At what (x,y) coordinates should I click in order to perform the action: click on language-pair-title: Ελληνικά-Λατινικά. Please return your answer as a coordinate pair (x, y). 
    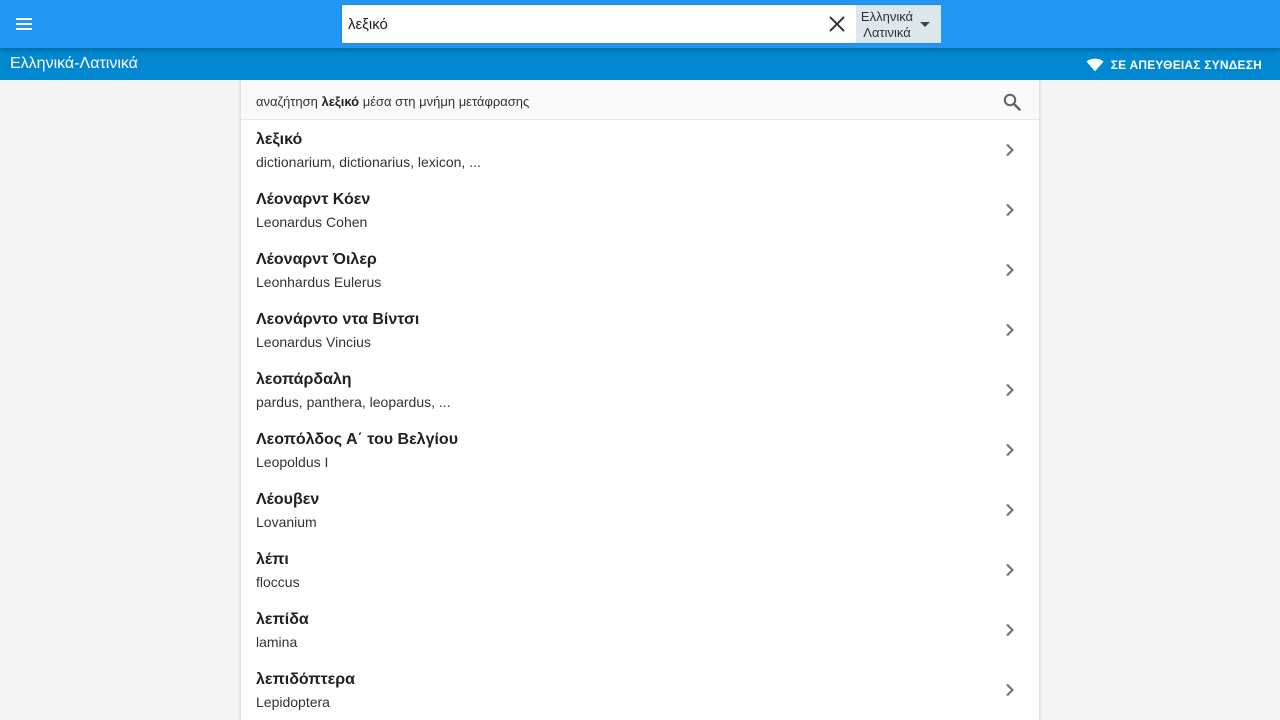
    Looking at the image, I should click on (74, 63).